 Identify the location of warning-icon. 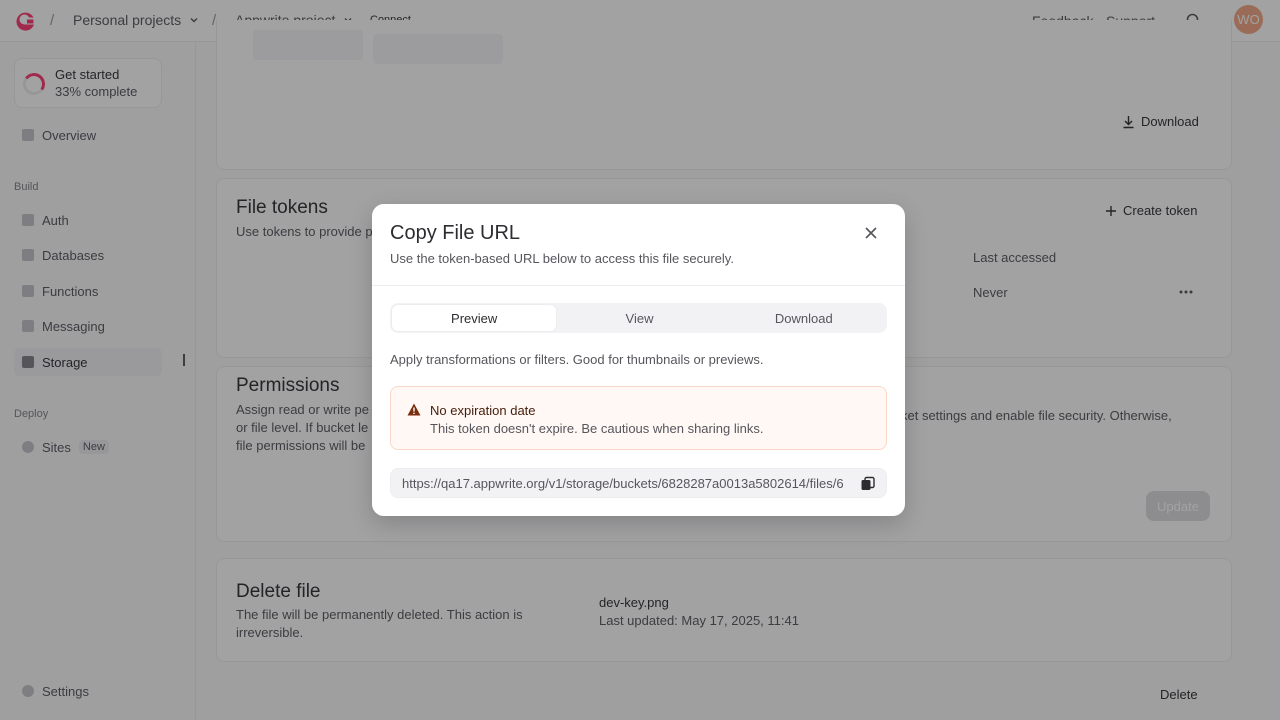
(414, 409).